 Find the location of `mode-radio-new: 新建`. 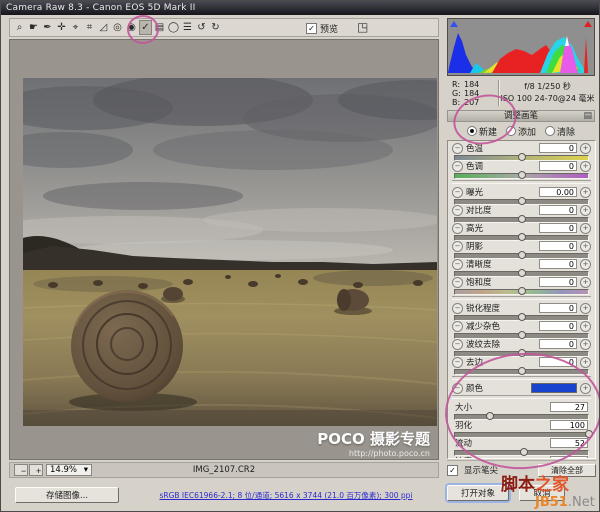

mode-radio-new: 新建 is located at coordinates (481, 131).